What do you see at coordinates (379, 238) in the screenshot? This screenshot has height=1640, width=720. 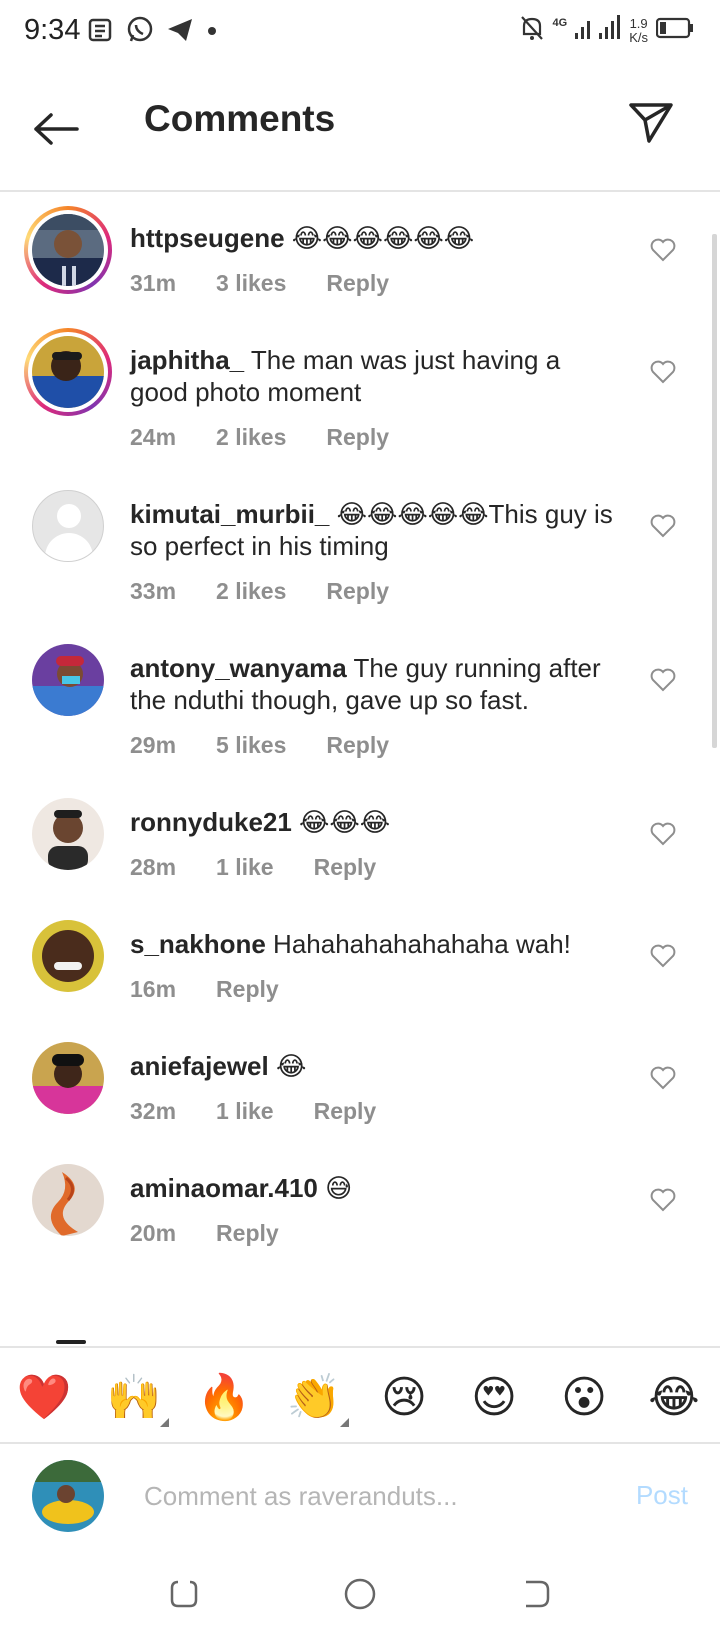 I see `comment-text: 😂😂😂😂😂😂` at bounding box center [379, 238].